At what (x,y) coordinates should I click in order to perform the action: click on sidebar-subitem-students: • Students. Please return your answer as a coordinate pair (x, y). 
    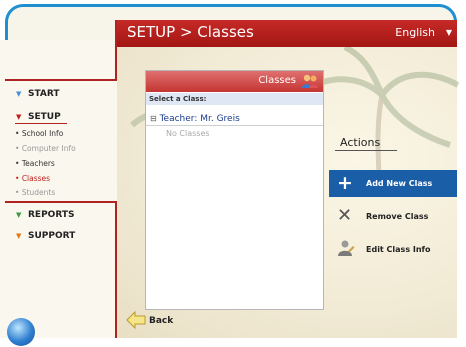
    Looking at the image, I should click on (35, 192).